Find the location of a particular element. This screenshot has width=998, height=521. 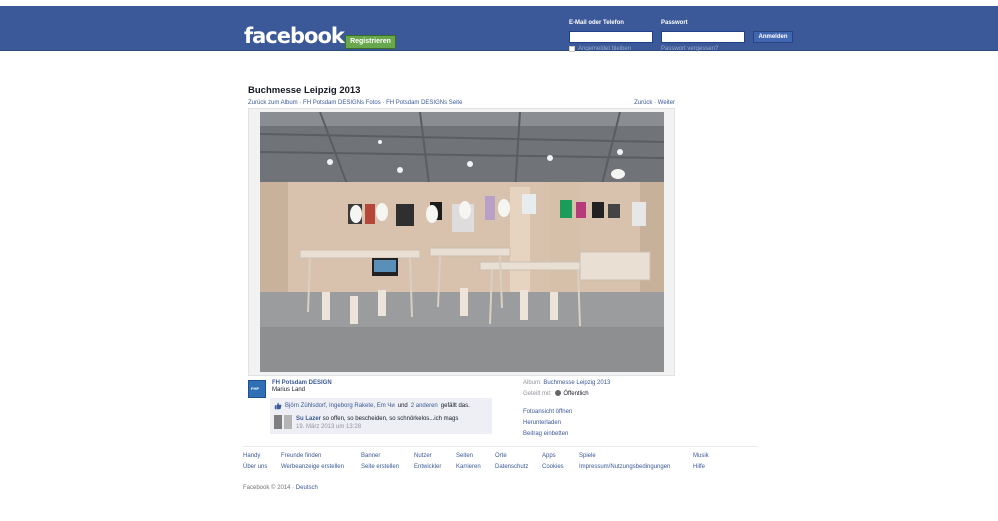

forgot-password-link: Passwort vergessen? is located at coordinates (689, 49).